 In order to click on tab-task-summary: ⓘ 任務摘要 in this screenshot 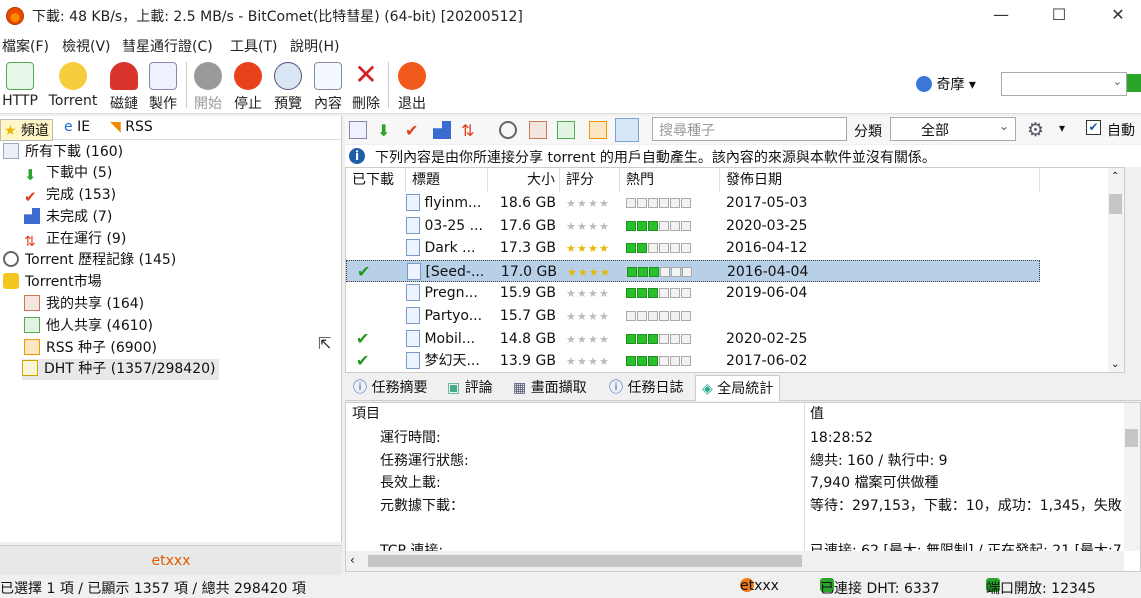, I will do `click(390, 388)`.